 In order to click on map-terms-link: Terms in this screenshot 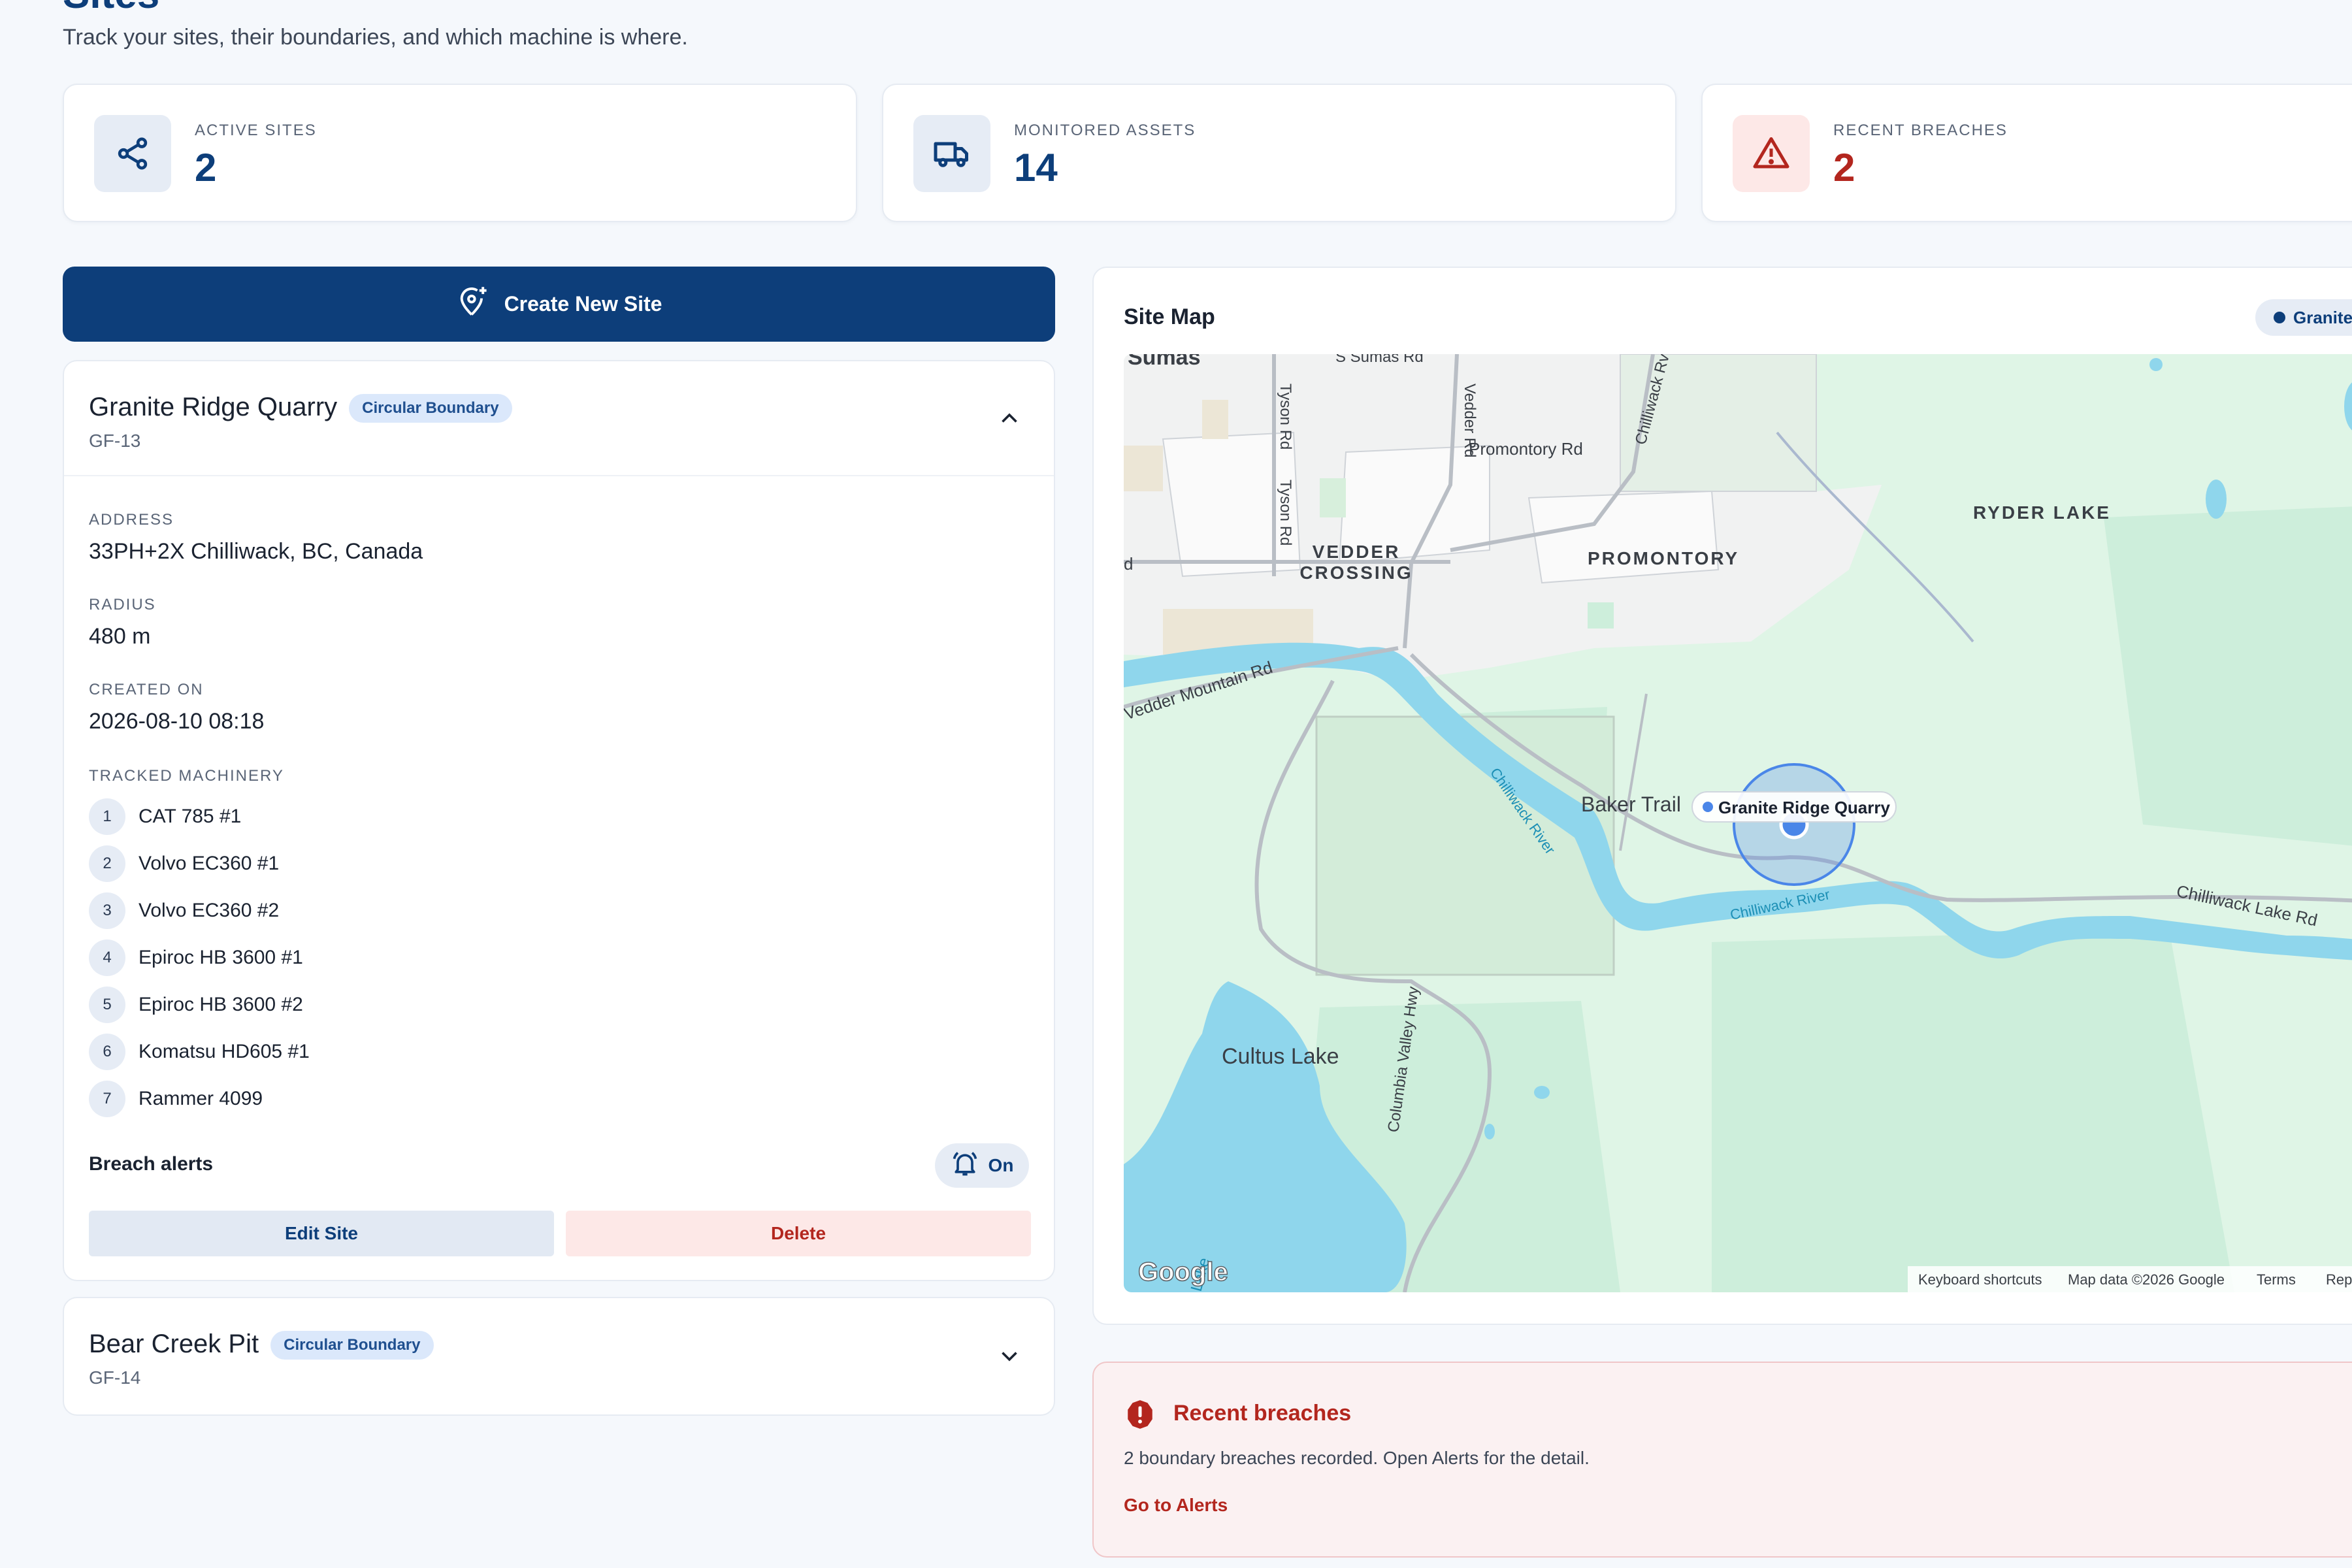, I will do `click(2276, 1279)`.